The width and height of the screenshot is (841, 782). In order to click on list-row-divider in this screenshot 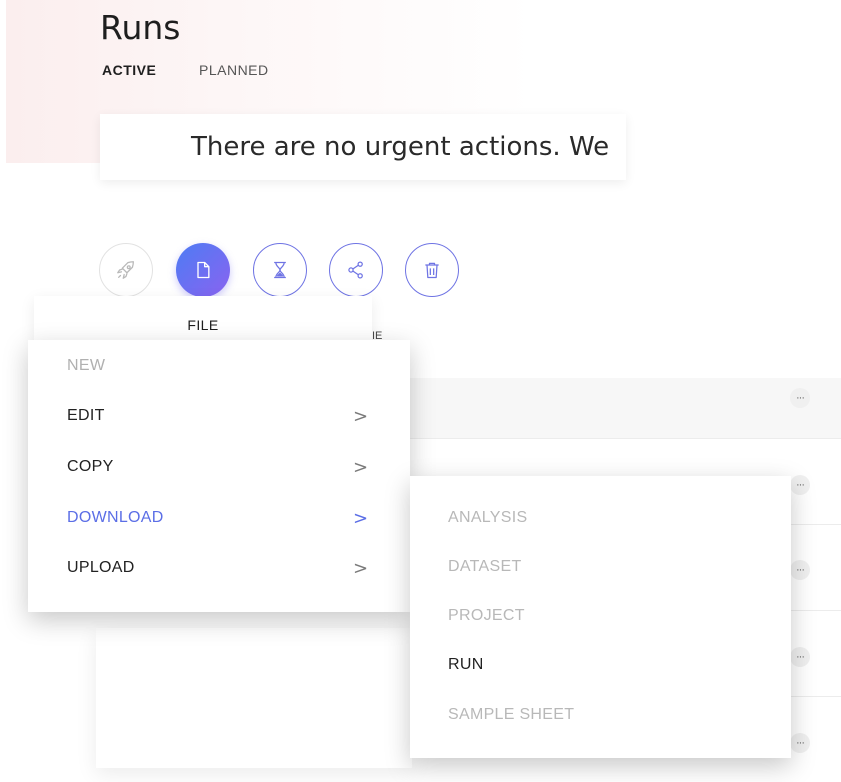, I will do `click(620, 438)`.